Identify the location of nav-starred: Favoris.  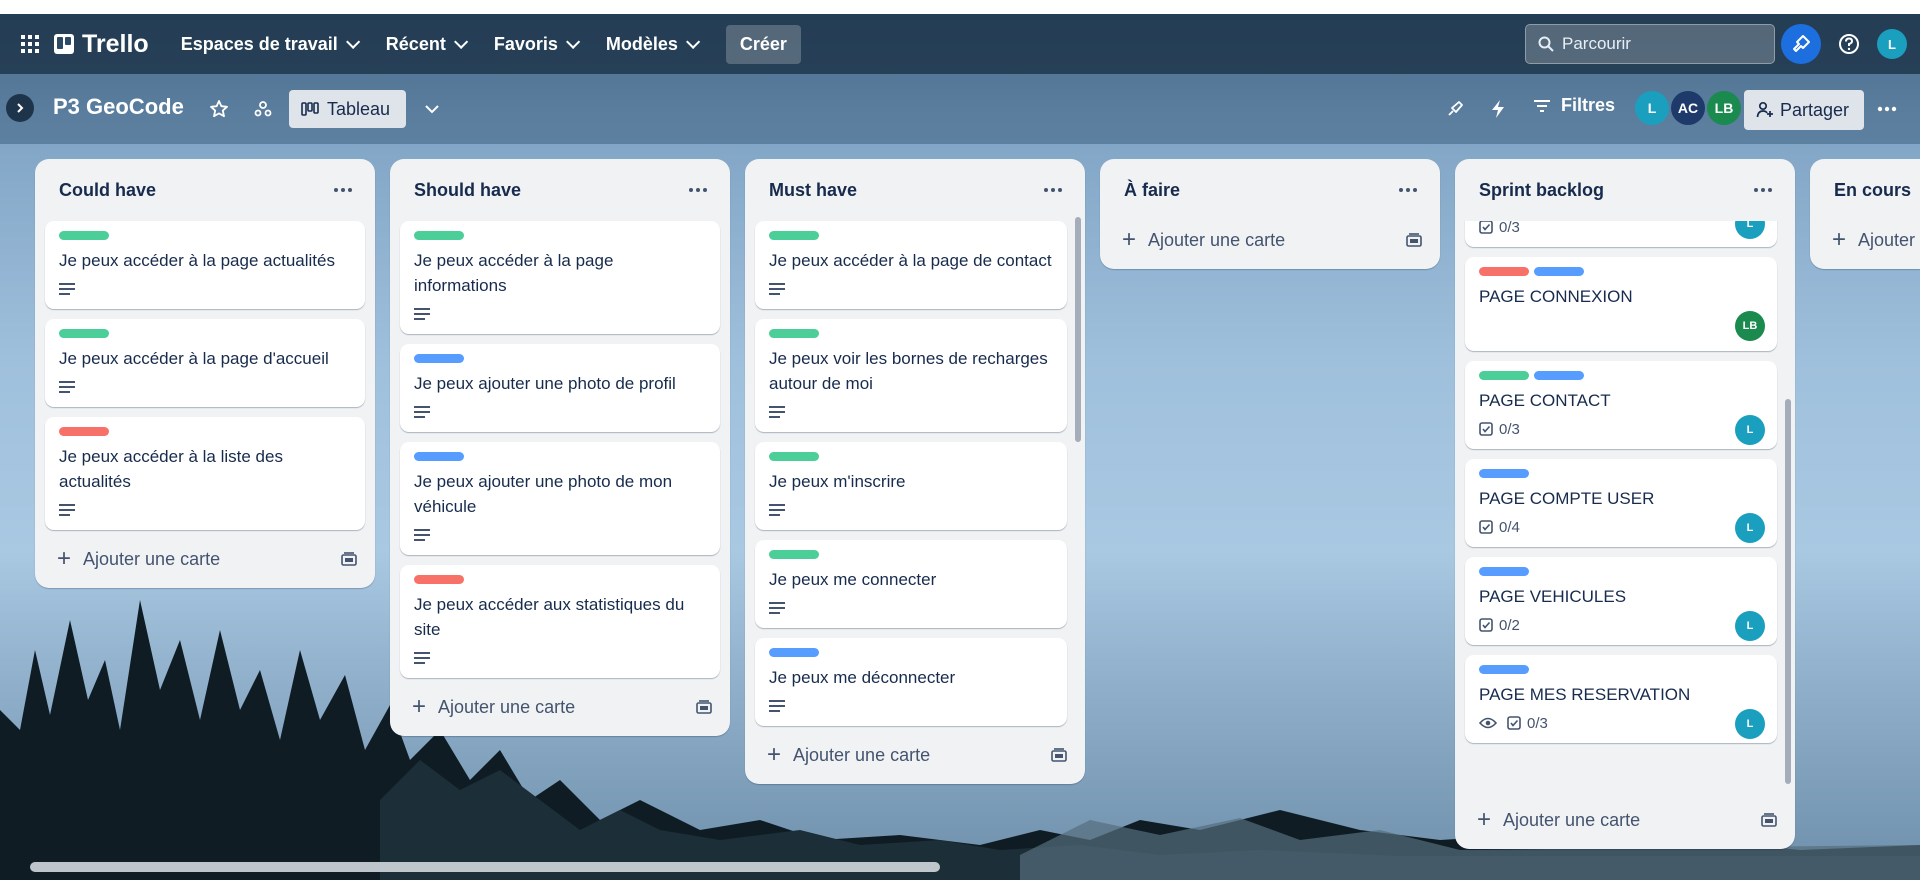
(535, 44).